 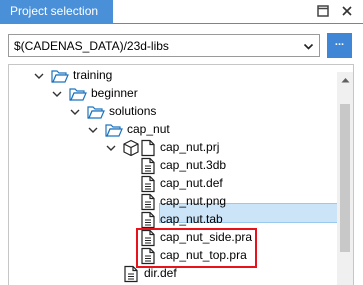 I want to click on document-icon, so click(x=148, y=148).